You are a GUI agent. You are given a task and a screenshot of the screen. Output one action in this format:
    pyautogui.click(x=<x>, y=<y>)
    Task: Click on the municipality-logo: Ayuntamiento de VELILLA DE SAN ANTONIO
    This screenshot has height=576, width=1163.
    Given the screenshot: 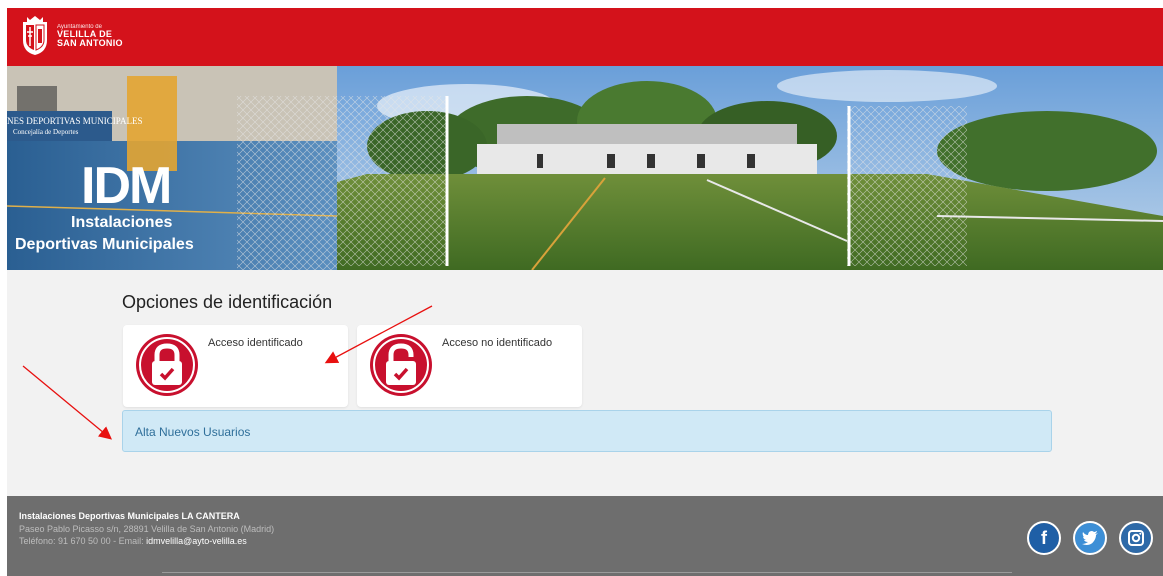 What is the action you would take?
    pyautogui.click(x=96, y=36)
    